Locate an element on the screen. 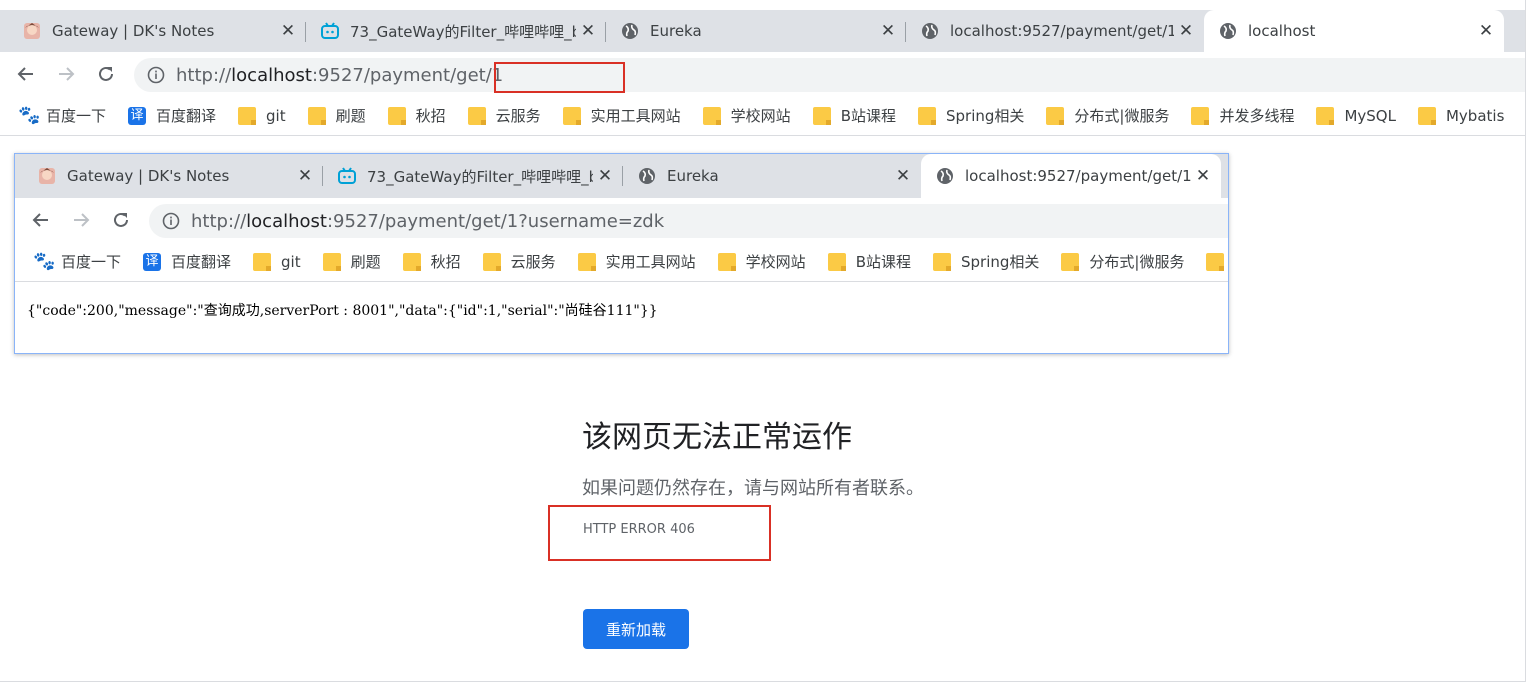 The width and height of the screenshot is (1534, 696). error-subtitle: 如果问题仍然存在，请与网站所有者联系。 is located at coordinates (753, 488).